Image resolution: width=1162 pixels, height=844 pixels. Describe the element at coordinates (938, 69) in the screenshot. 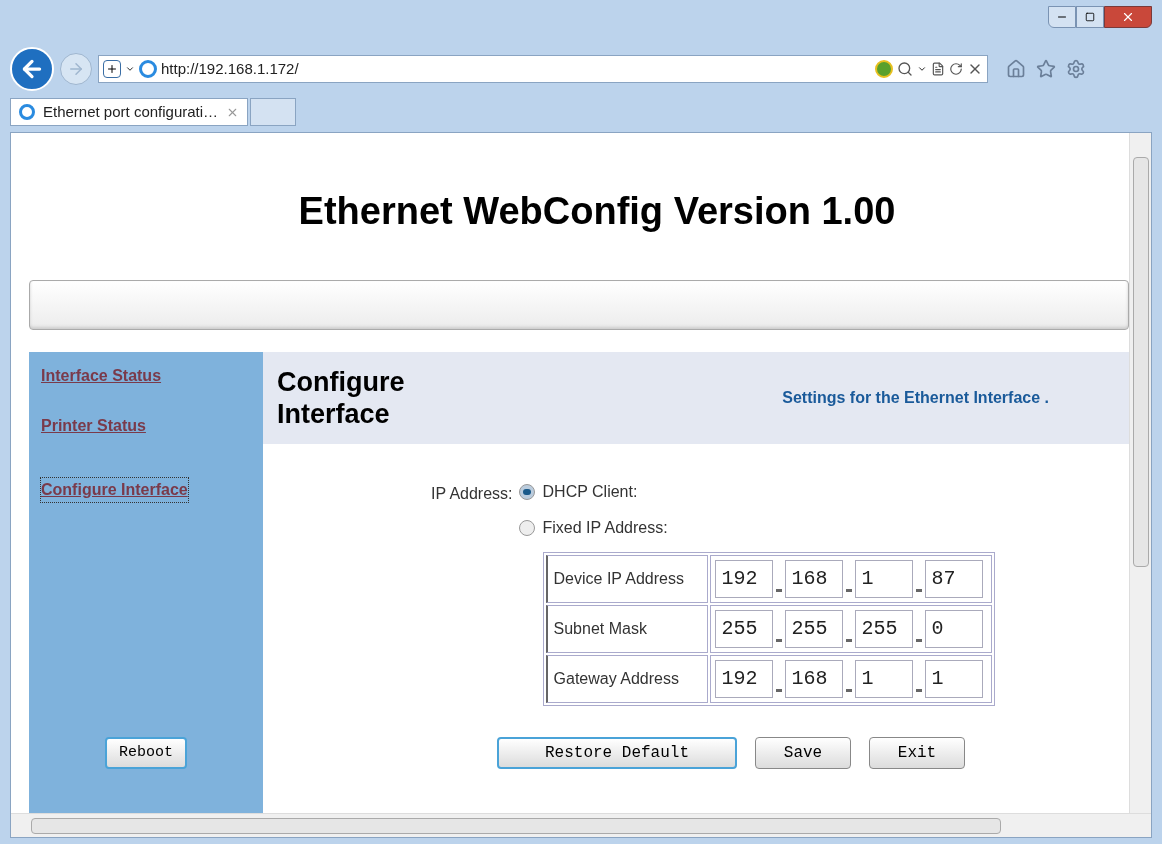

I see `page-icon` at that location.